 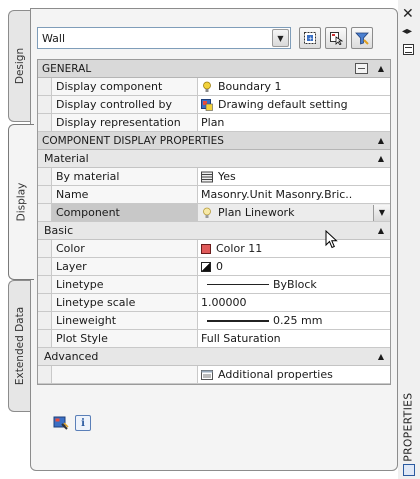 I want to click on property-value: 1.00000, so click(x=294, y=302).